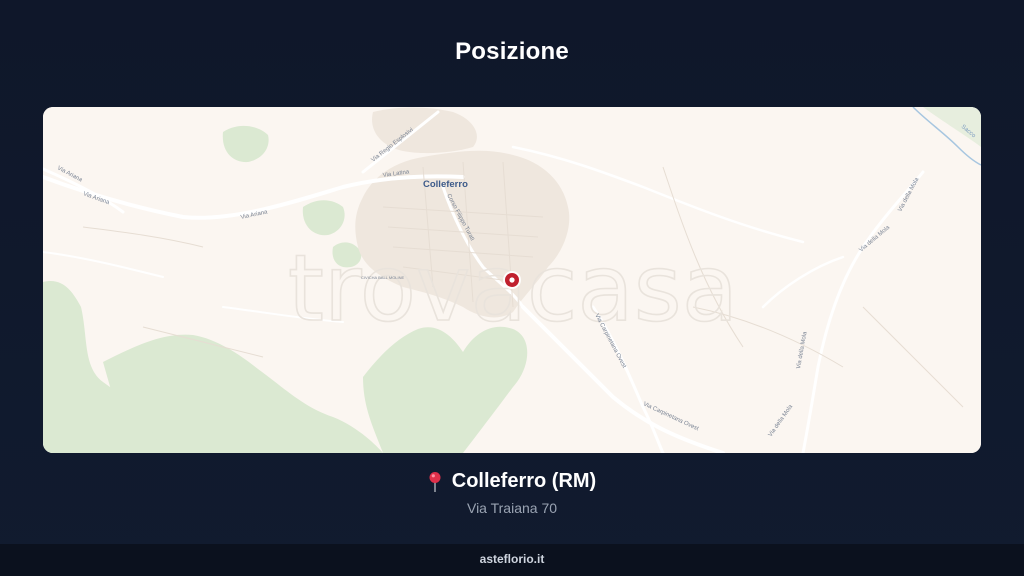 This screenshot has height=576, width=1024. I want to click on label-poi-small: CIVICHA BALL MOLINE, so click(383, 277).